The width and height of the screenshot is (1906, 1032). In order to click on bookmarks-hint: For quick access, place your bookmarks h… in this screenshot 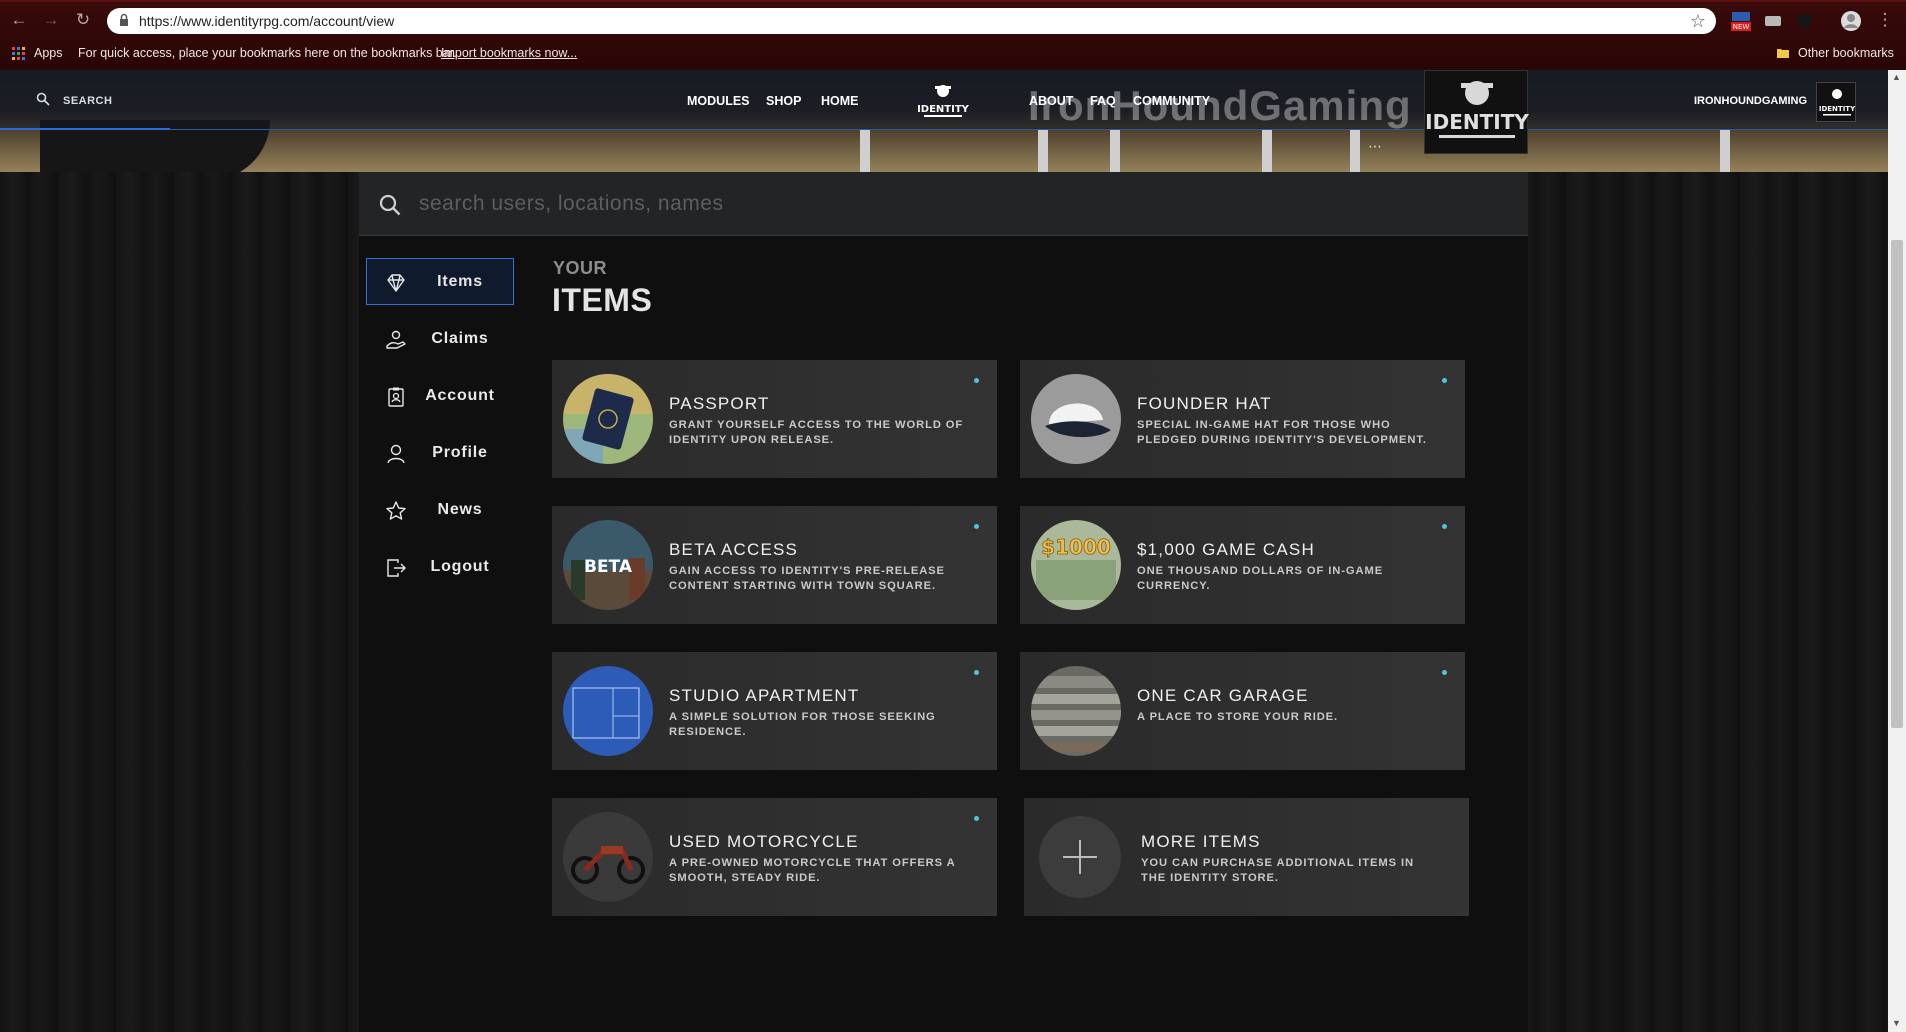, I will do `click(267, 53)`.